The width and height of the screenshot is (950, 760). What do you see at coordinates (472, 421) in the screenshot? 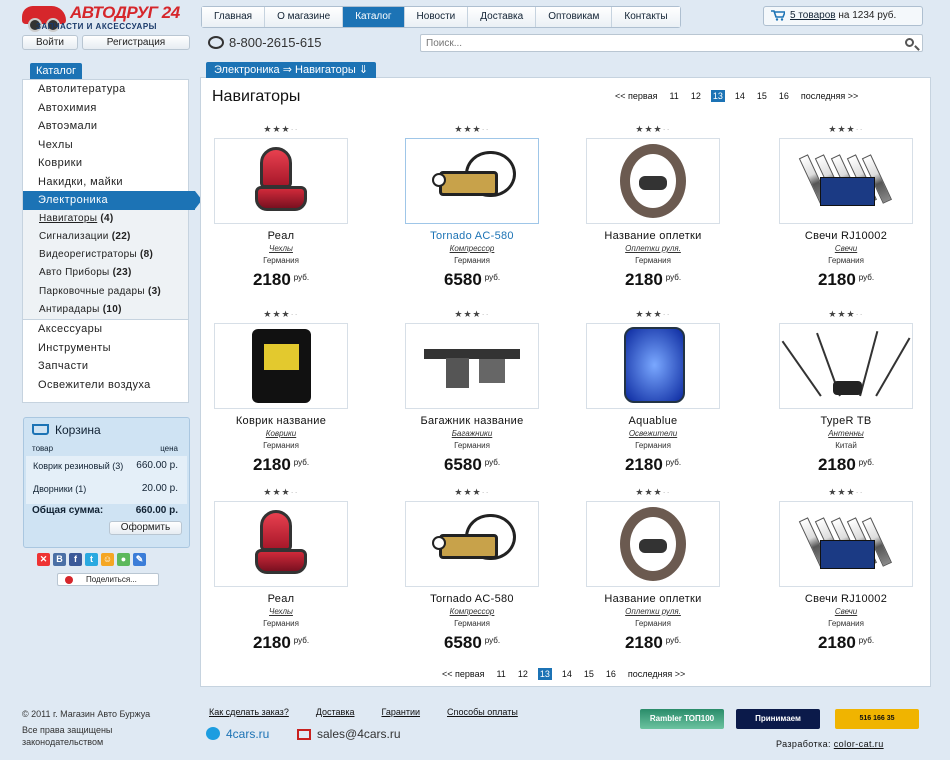
I see `product-name: Багажник название` at bounding box center [472, 421].